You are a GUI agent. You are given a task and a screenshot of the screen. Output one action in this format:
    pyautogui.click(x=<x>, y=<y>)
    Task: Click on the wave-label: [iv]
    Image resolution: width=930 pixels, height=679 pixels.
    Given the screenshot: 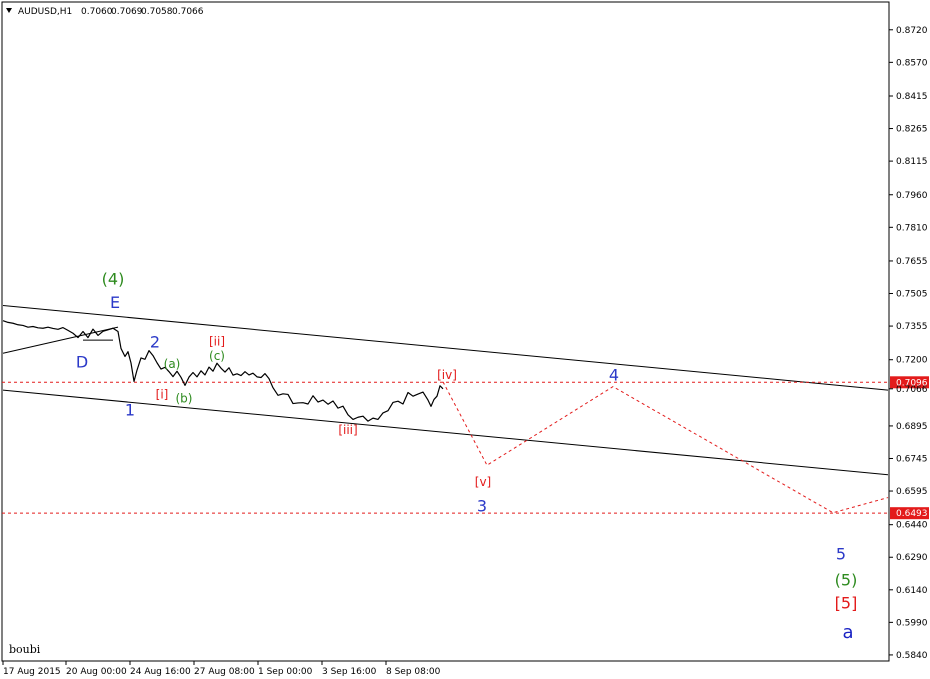 What is the action you would take?
    pyautogui.click(x=447, y=375)
    